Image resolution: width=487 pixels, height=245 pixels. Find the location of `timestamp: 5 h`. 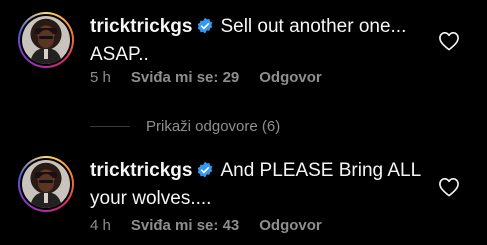

timestamp: 5 h is located at coordinates (100, 77).